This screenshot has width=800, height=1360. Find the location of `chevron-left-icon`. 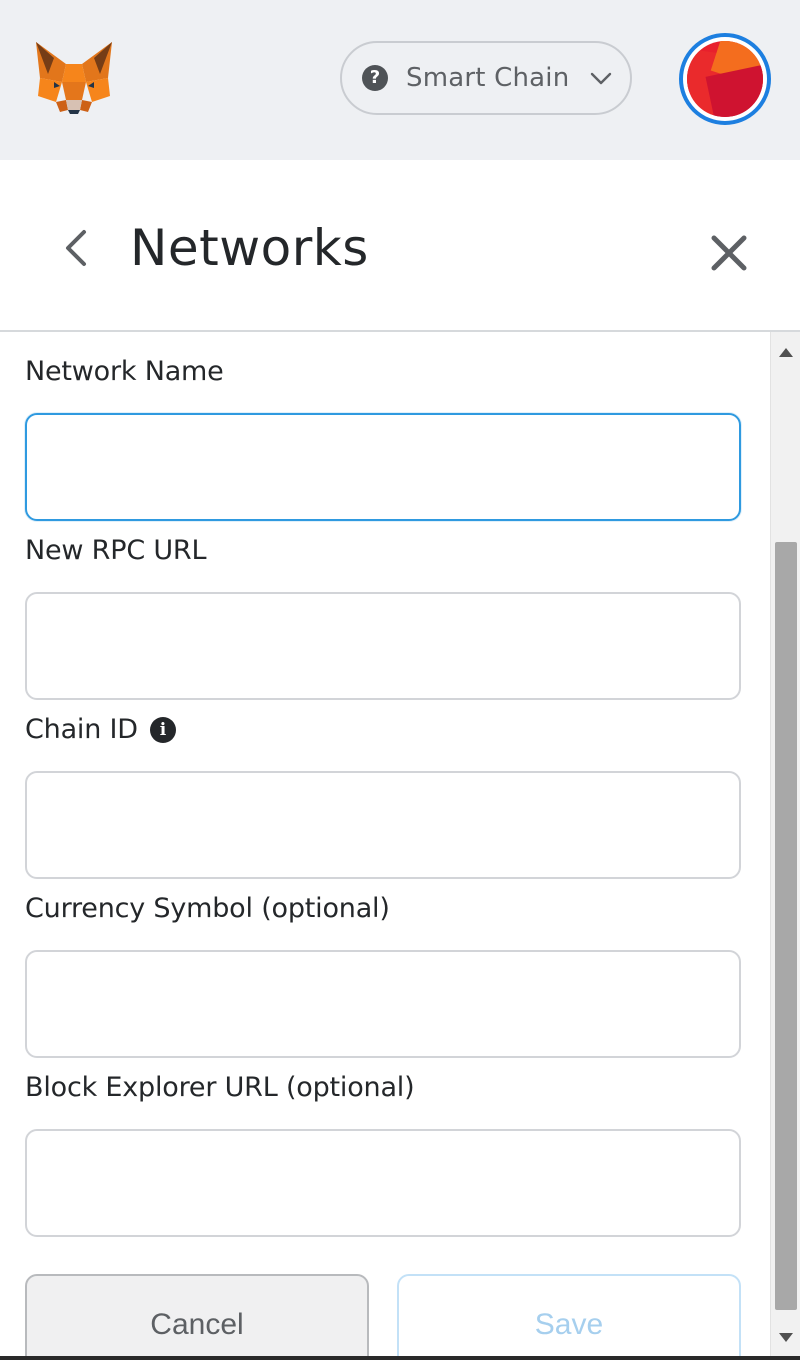

chevron-left-icon is located at coordinates (76, 248).